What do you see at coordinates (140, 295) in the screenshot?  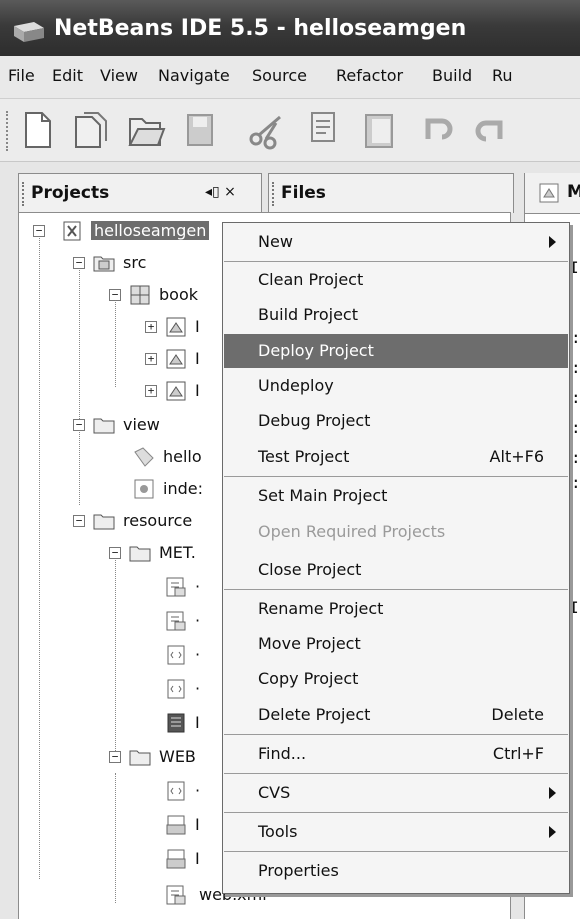 I see `package-icon` at bounding box center [140, 295].